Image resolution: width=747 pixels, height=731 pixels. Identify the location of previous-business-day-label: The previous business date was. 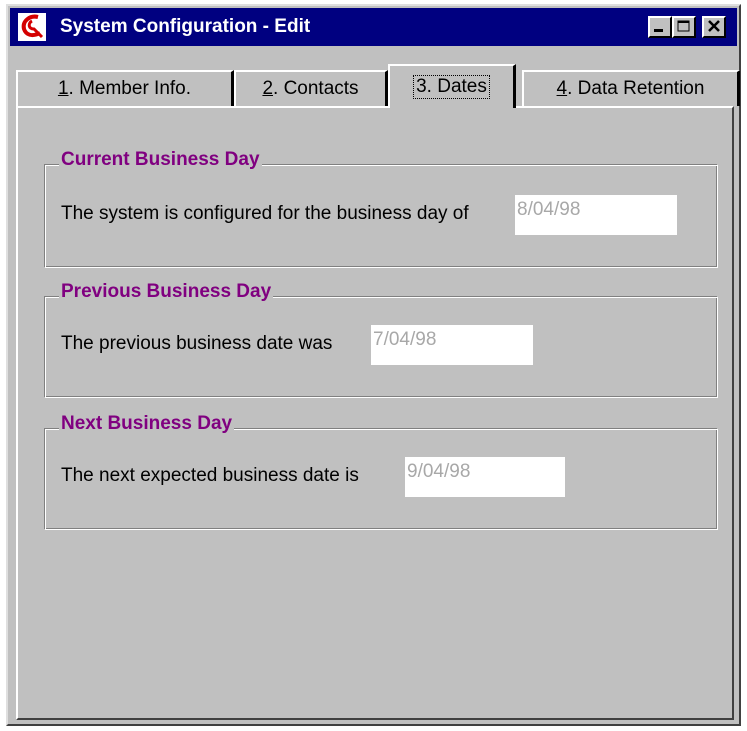
(197, 343).